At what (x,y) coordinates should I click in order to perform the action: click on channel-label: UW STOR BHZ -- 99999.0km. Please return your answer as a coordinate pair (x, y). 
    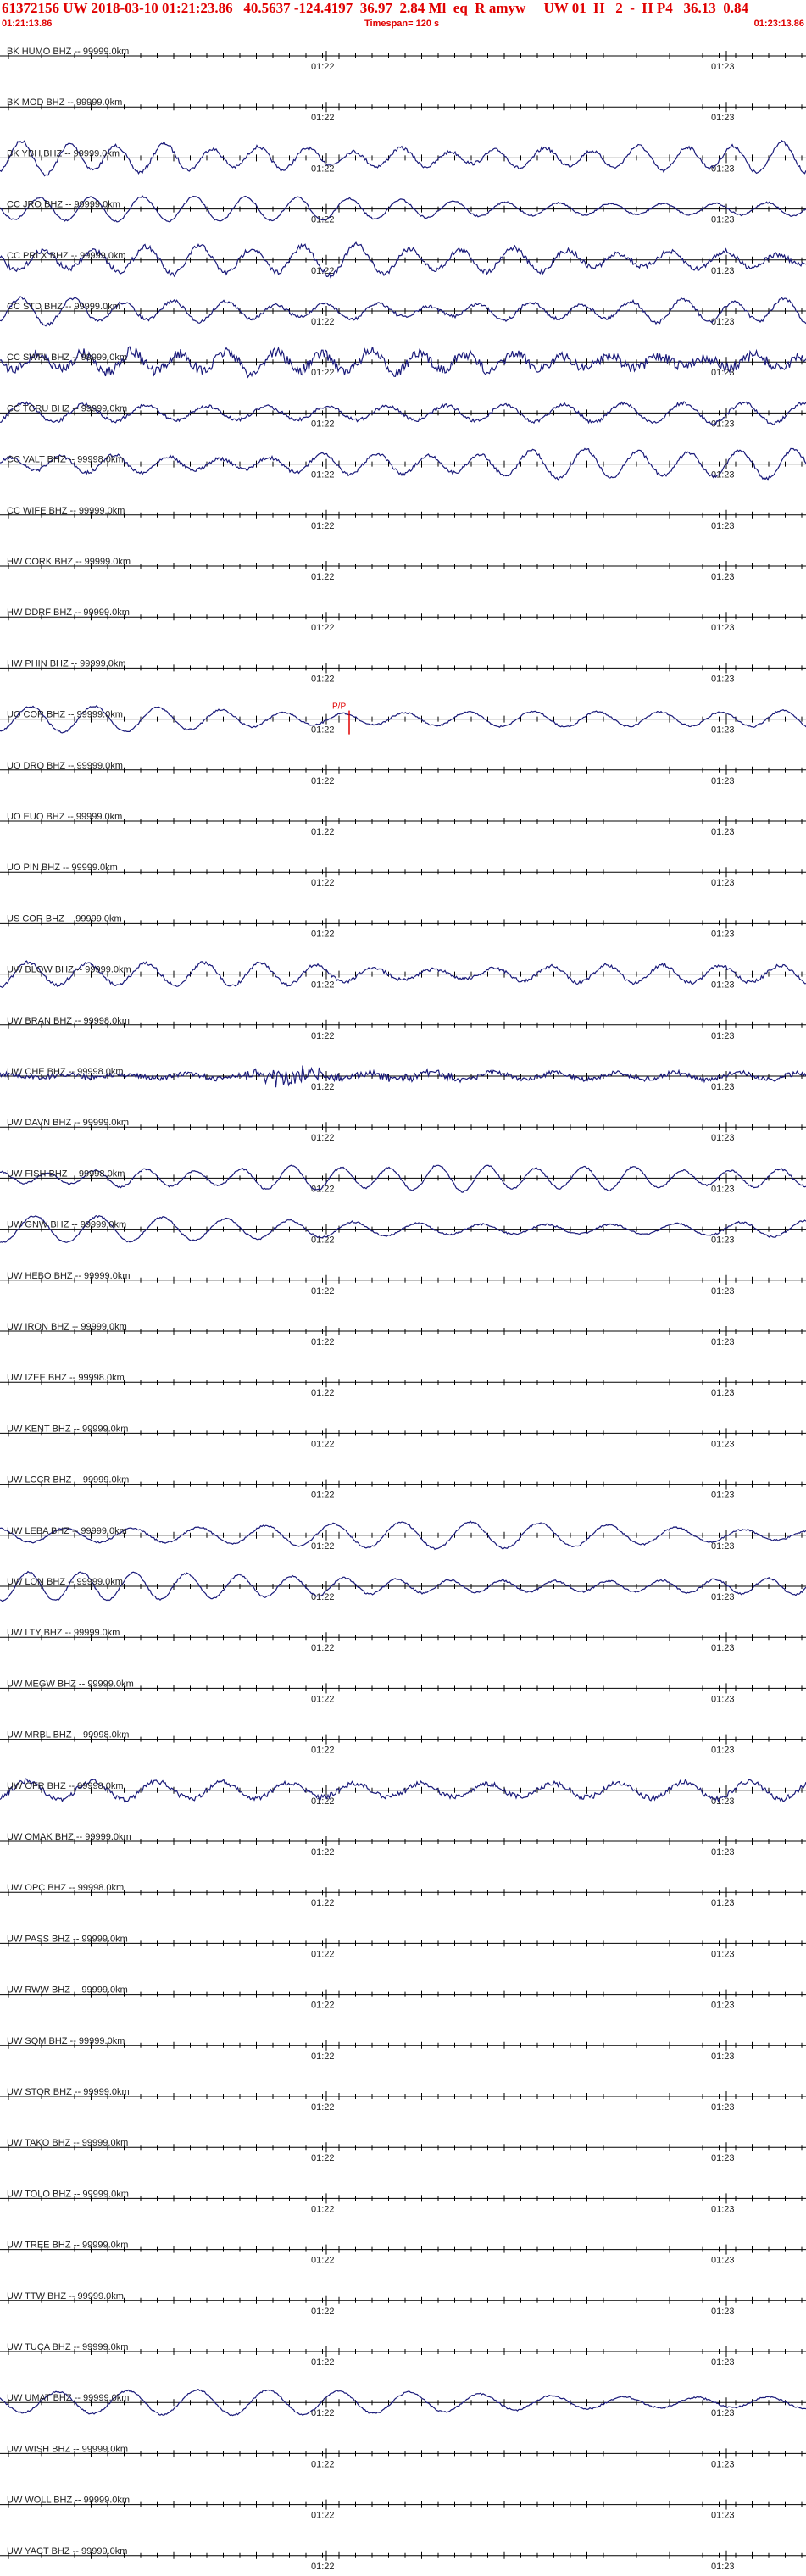
    Looking at the image, I should click on (68, 2092).